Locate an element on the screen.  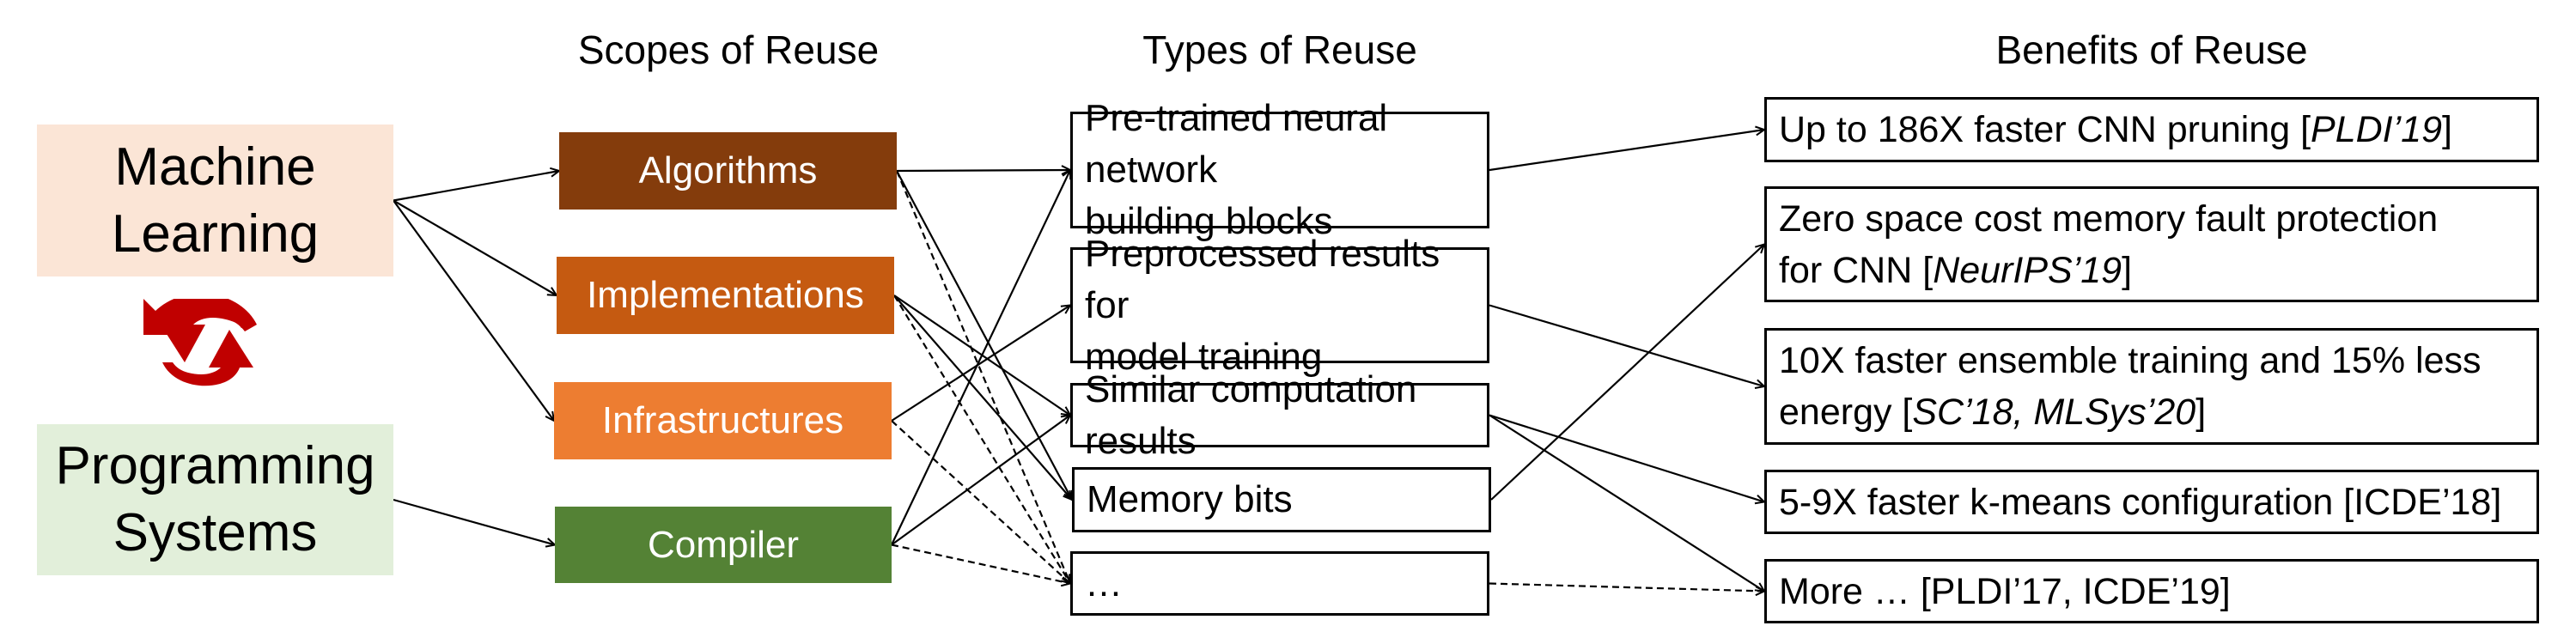
arrow-ml-to-algorithms is located at coordinates (476, 186).